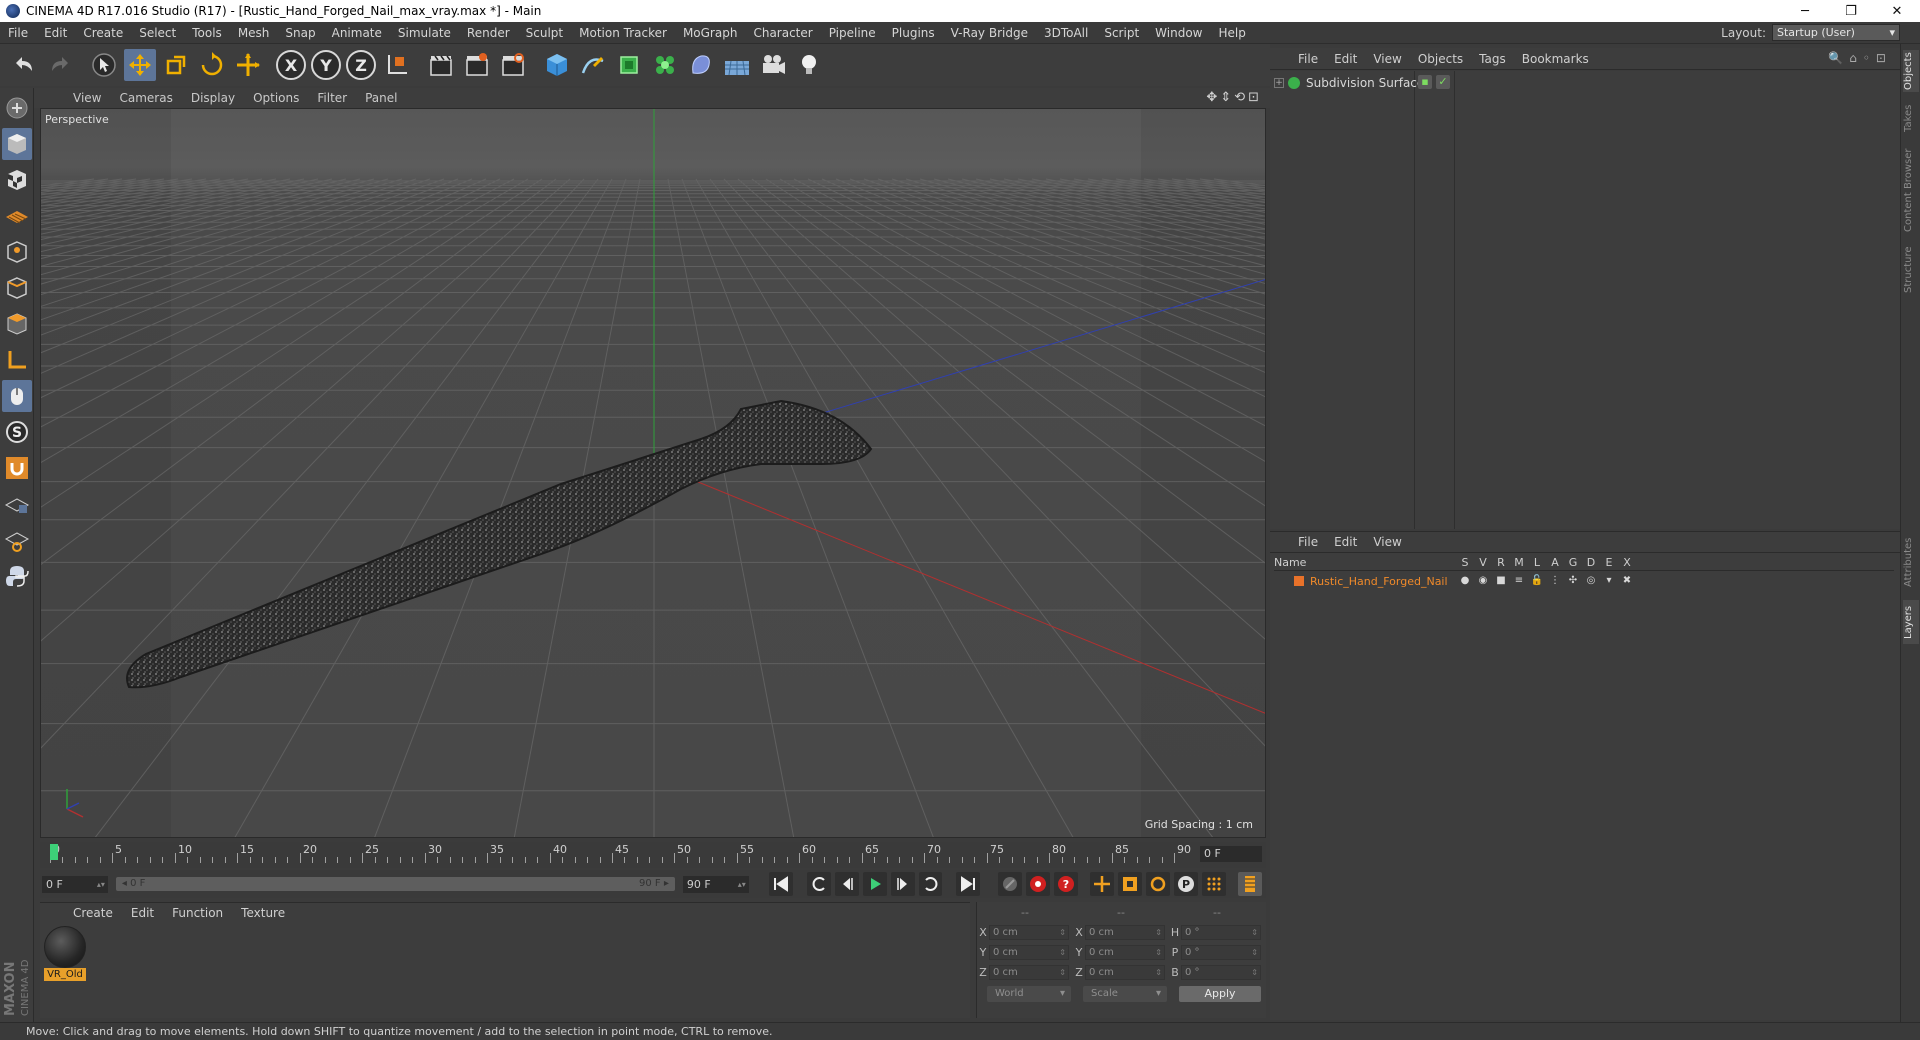 The height and width of the screenshot is (1040, 1920). Describe the element at coordinates (1387, 542) in the screenshot. I see `layer-menu-view: View` at that location.